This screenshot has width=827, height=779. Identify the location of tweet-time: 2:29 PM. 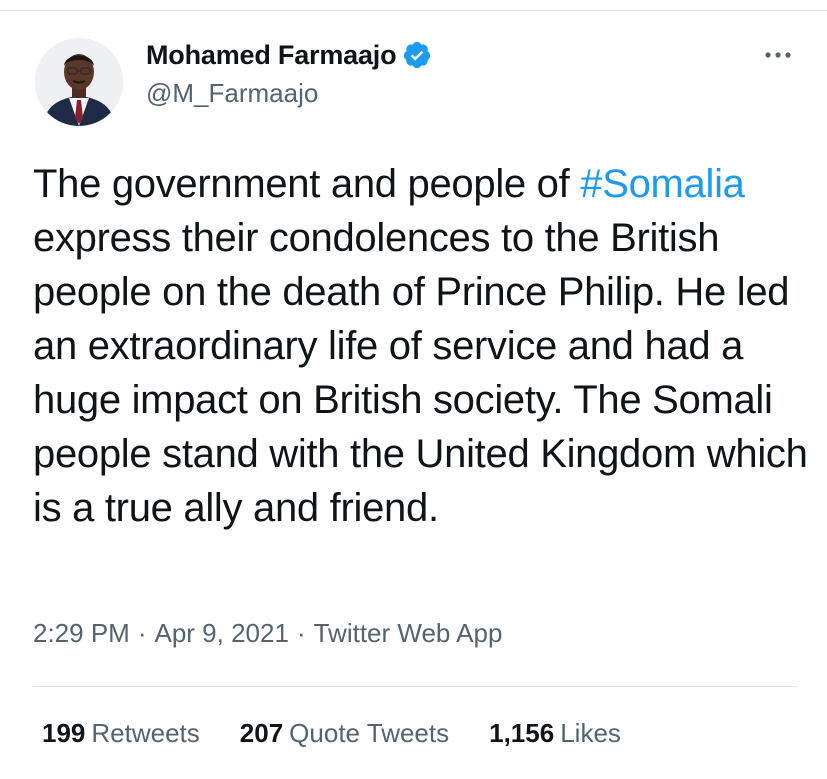
(81, 633).